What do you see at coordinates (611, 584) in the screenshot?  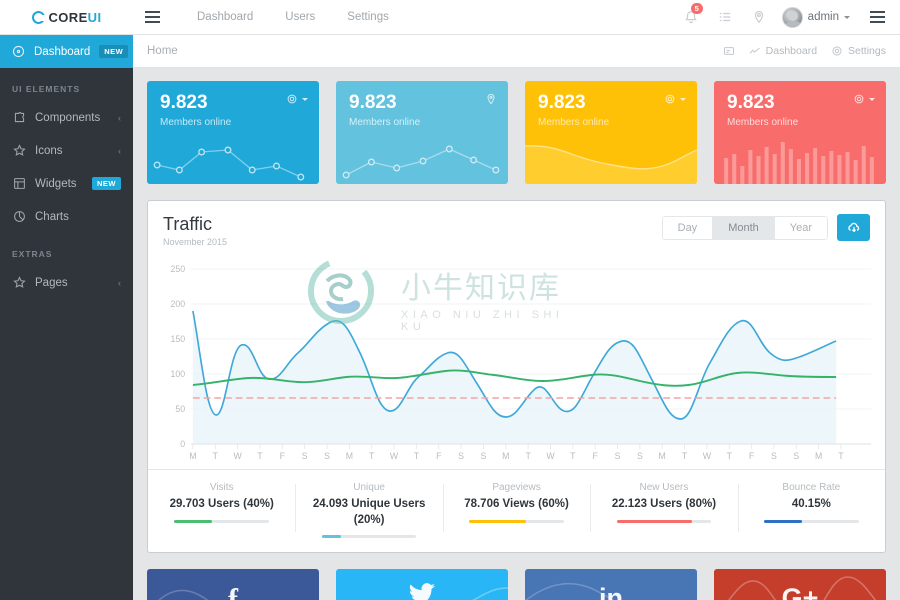 I see `social-card-linkedin: in` at bounding box center [611, 584].